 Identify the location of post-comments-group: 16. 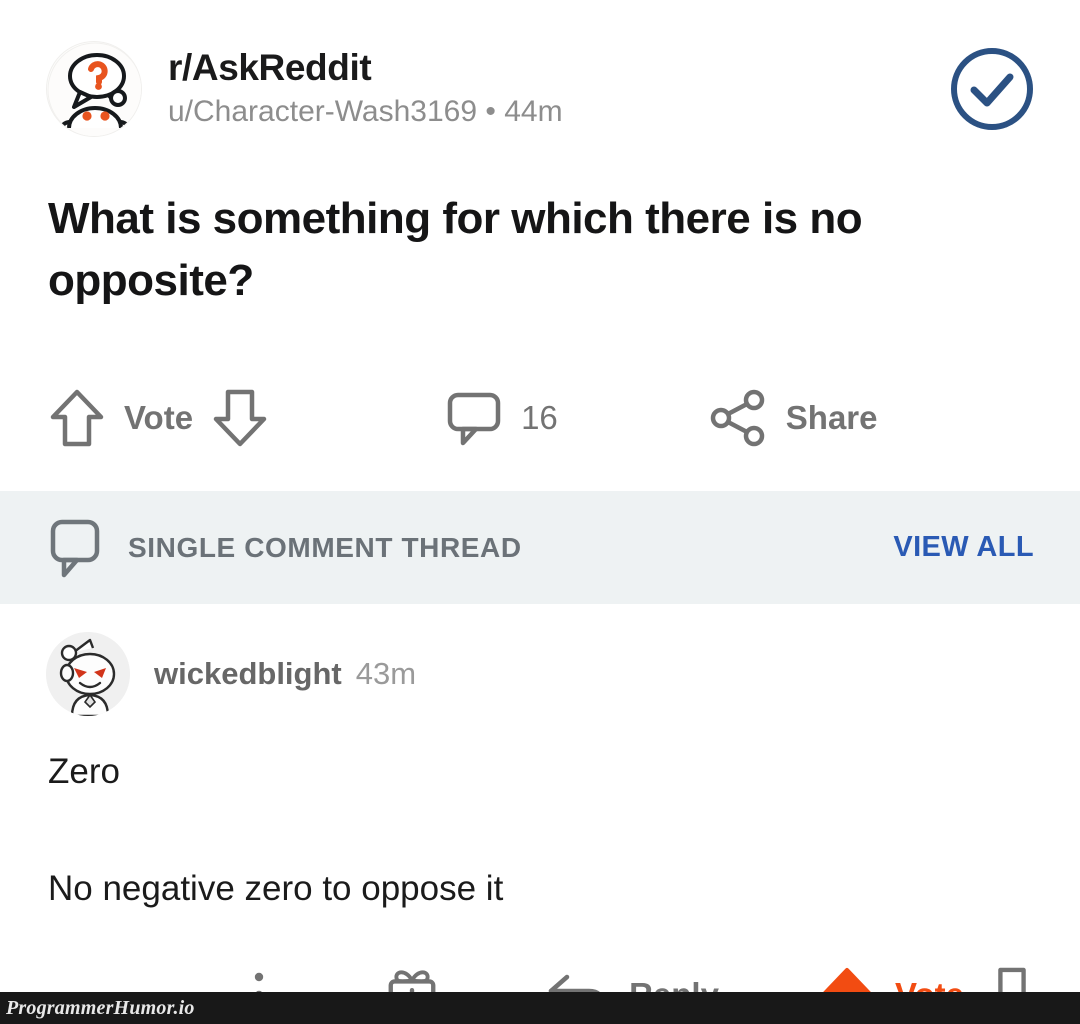
(501, 418).